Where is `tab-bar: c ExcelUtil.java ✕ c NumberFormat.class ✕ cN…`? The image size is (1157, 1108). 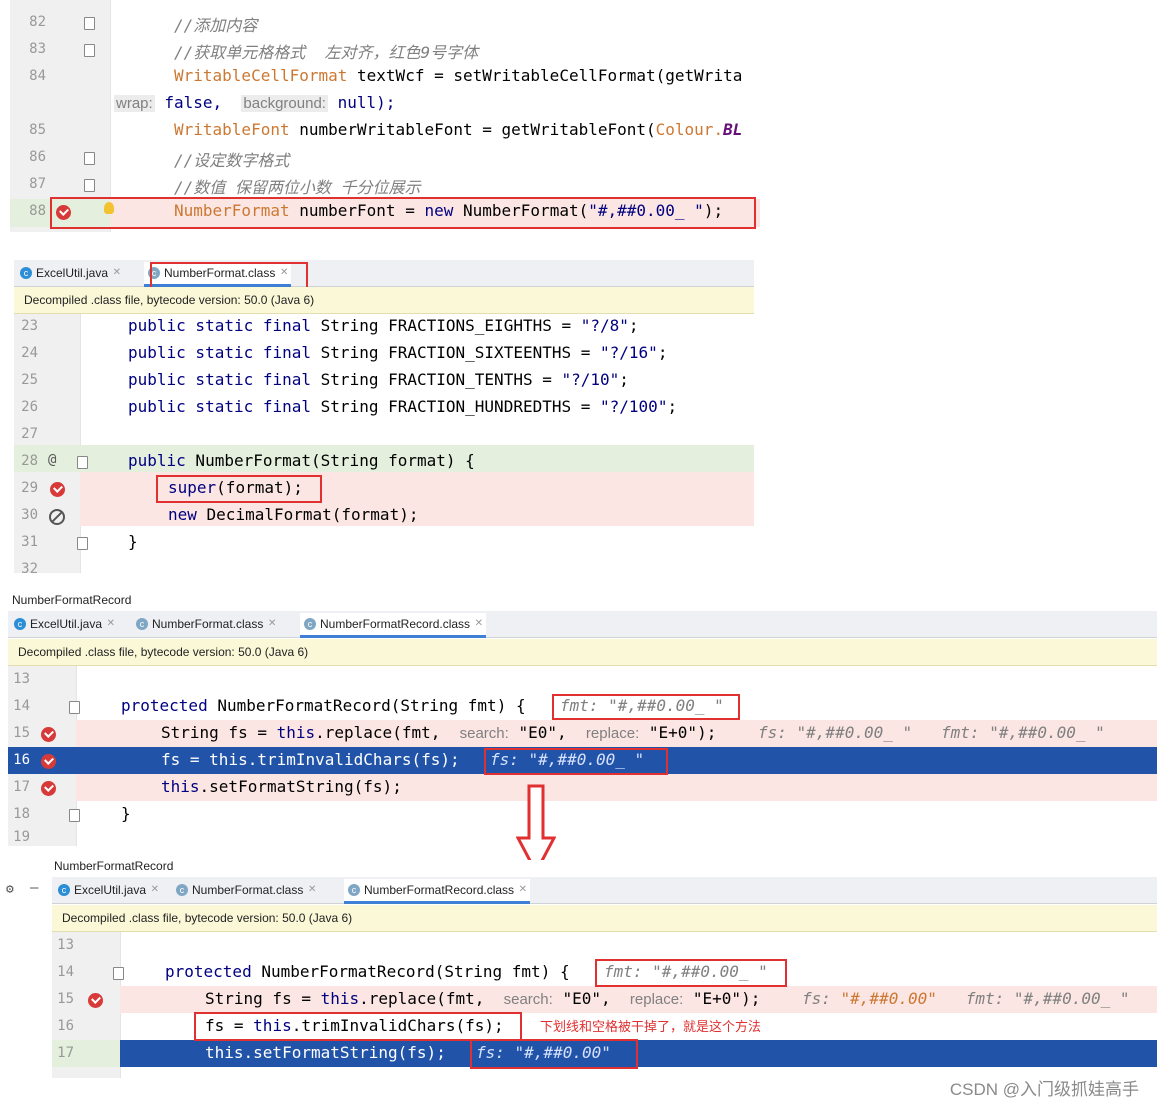 tab-bar: c ExcelUtil.java ✕ c NumberFormat.class ✕ cN… is located at coordinates (604, 890).